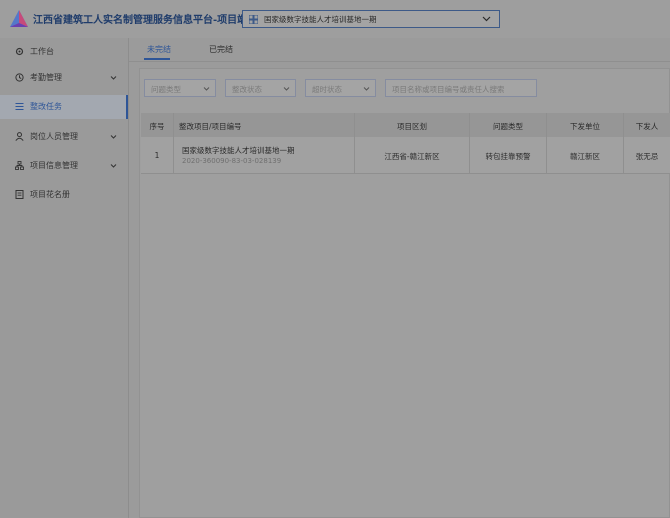 This screenshot has width=670, height=518. Describe the element at coordinates (399, 50) in the screenshot. I see `status-tabs: 未完结 已完结` at that location.